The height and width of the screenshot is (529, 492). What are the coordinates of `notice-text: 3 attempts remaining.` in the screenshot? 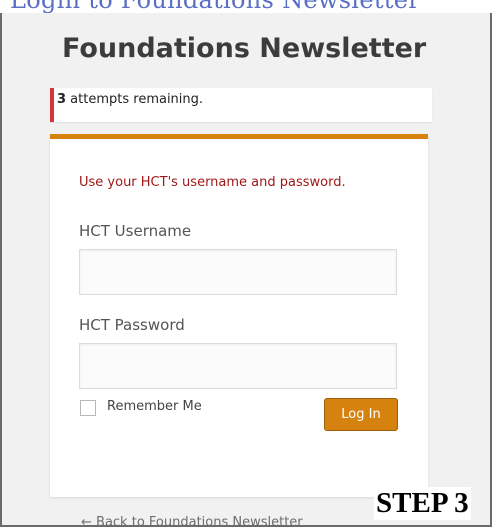 It's located at (130, 99).